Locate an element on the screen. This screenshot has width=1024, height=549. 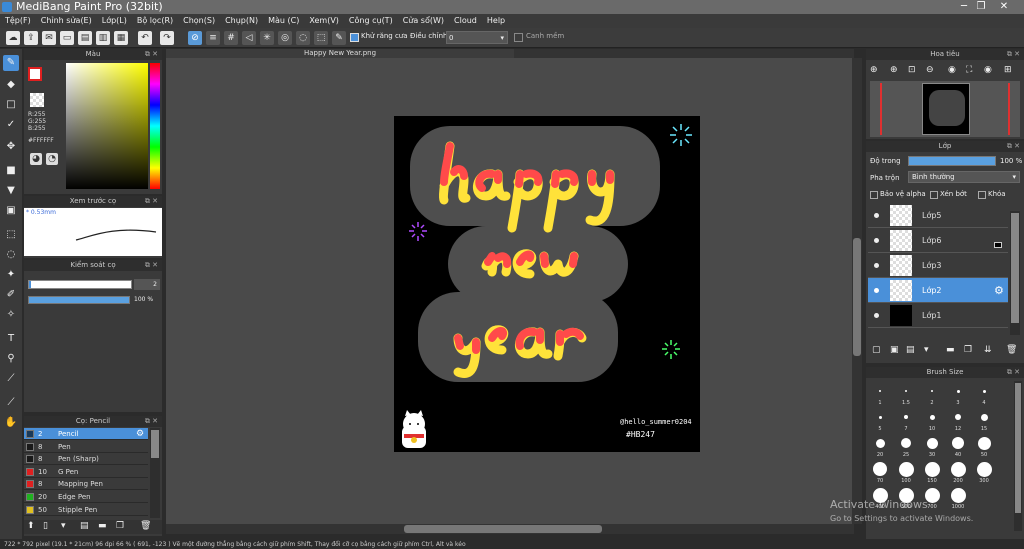
hue-slider is located at coordinates (155, 126).